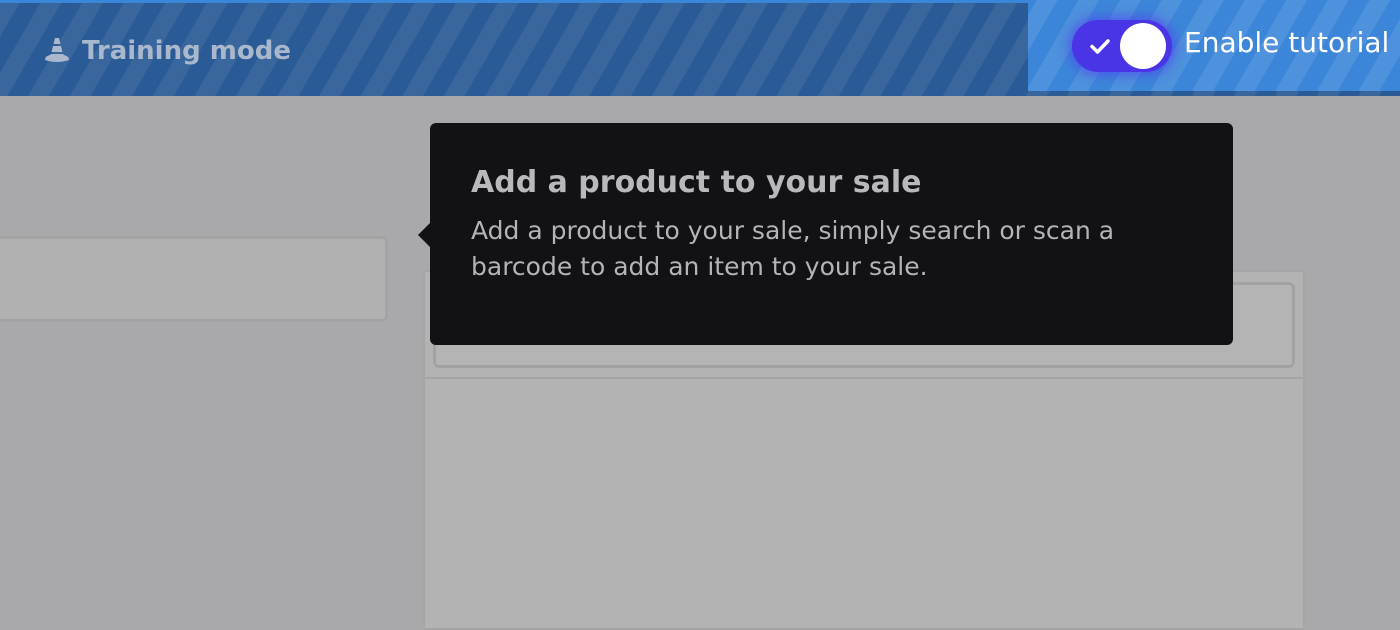 The width and height of the screenshot is (1400, 630). What do you see at coordinates (696, 182) in the screenshot?
I see `tooltip-title: Add a product to your sale` at bounding box center [696, 182].